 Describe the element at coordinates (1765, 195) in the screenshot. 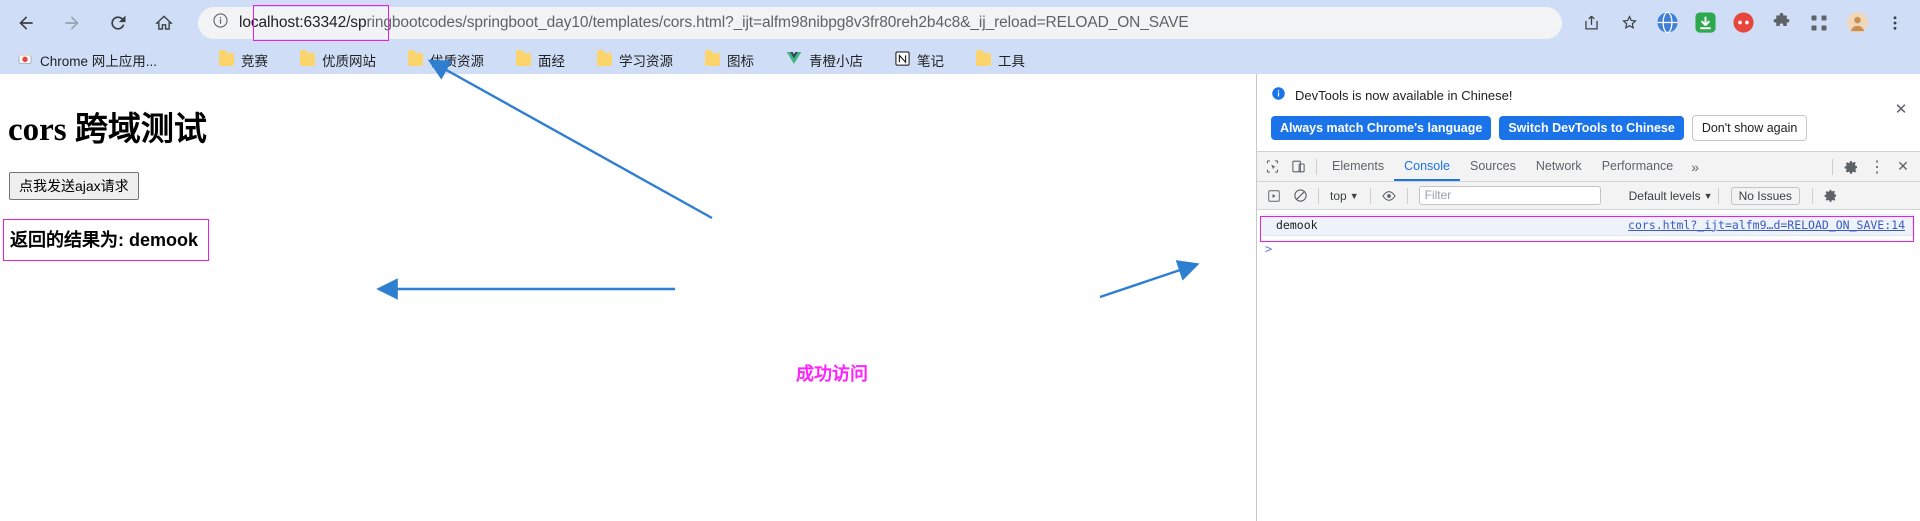

I see `no-issues-button: No Issues` at that location.